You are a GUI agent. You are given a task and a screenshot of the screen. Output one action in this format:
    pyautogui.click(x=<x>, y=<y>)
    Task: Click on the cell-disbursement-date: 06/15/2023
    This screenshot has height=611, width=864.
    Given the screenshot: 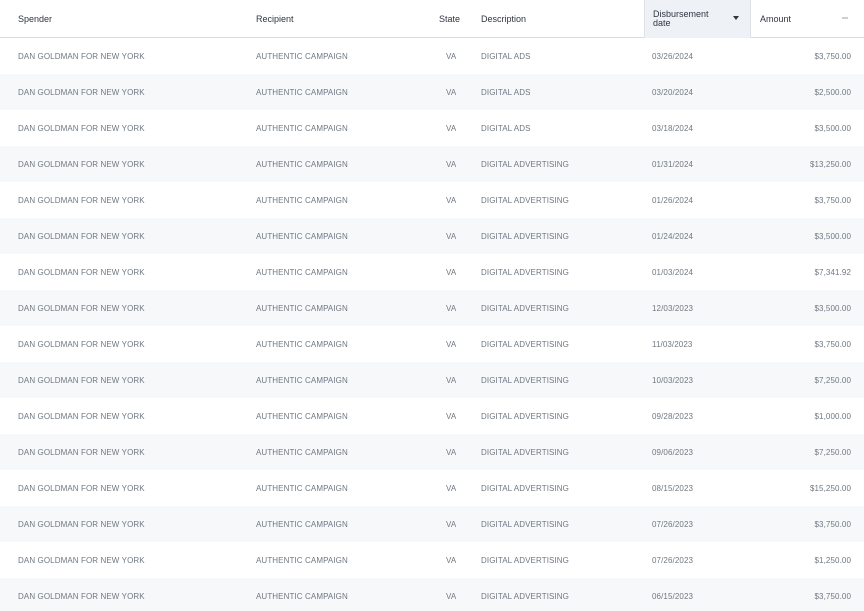 What is the action you would take?
    pyautogui.click(x=673, y=596)
    